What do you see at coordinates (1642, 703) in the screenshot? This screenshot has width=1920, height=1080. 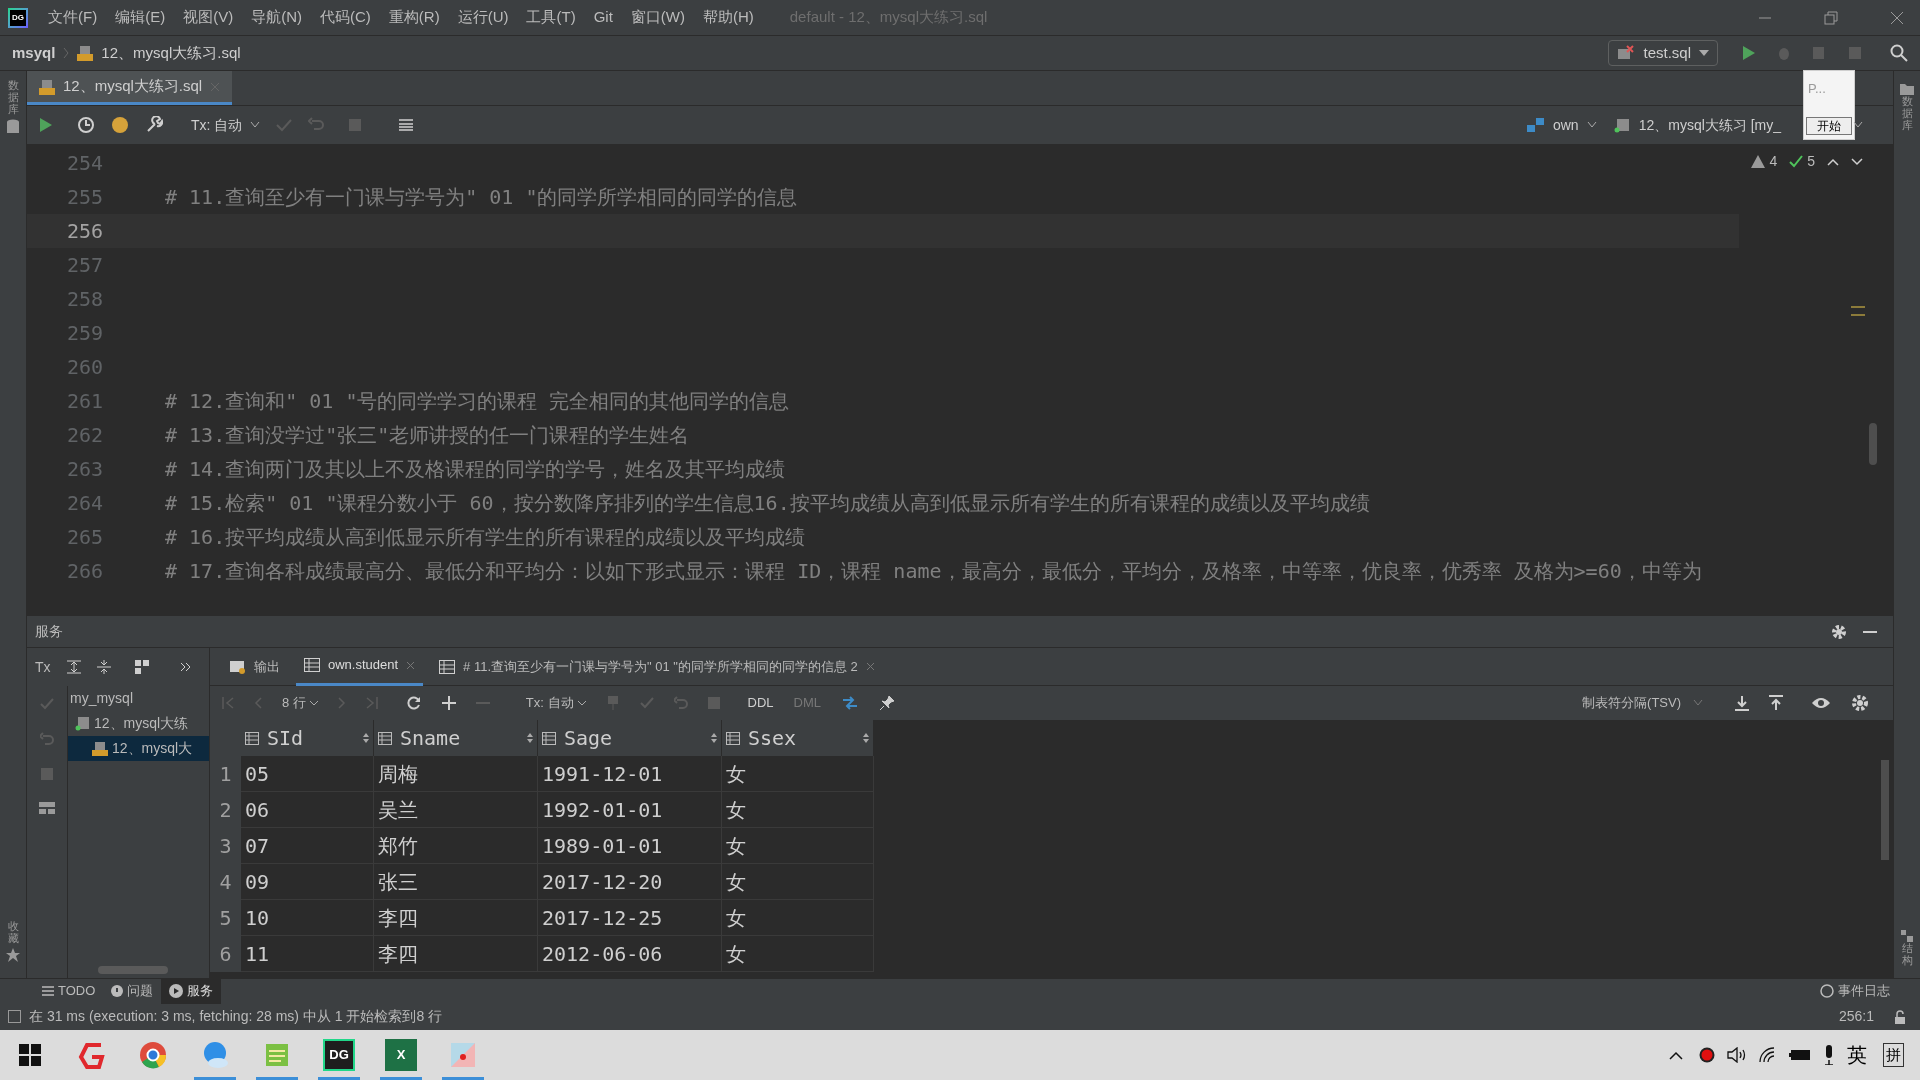 I see `format-dropdown: 制表符分隔(TSV)` at bounding box center [1642, 703].